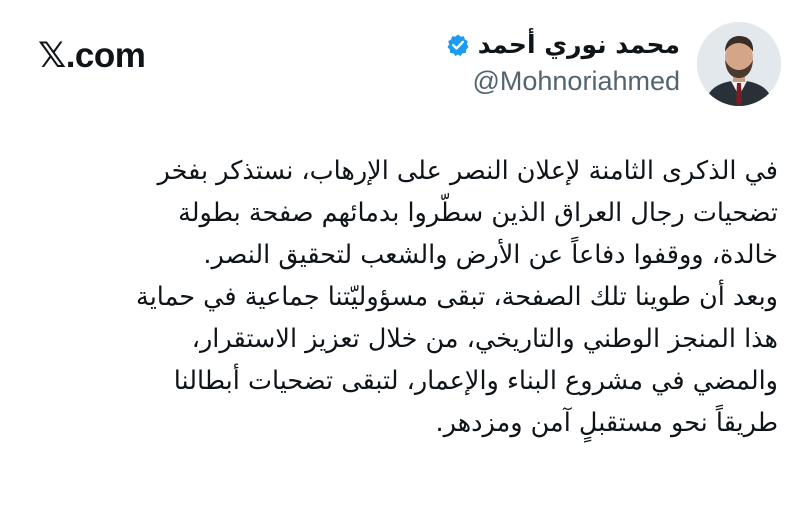  What do you see at coordinates (606, 423) in the screenshot?
I see `tweet-line: طريقاً نحو مستقبلٍ آمن ومزدهر.` at bounding box center [606, 423].